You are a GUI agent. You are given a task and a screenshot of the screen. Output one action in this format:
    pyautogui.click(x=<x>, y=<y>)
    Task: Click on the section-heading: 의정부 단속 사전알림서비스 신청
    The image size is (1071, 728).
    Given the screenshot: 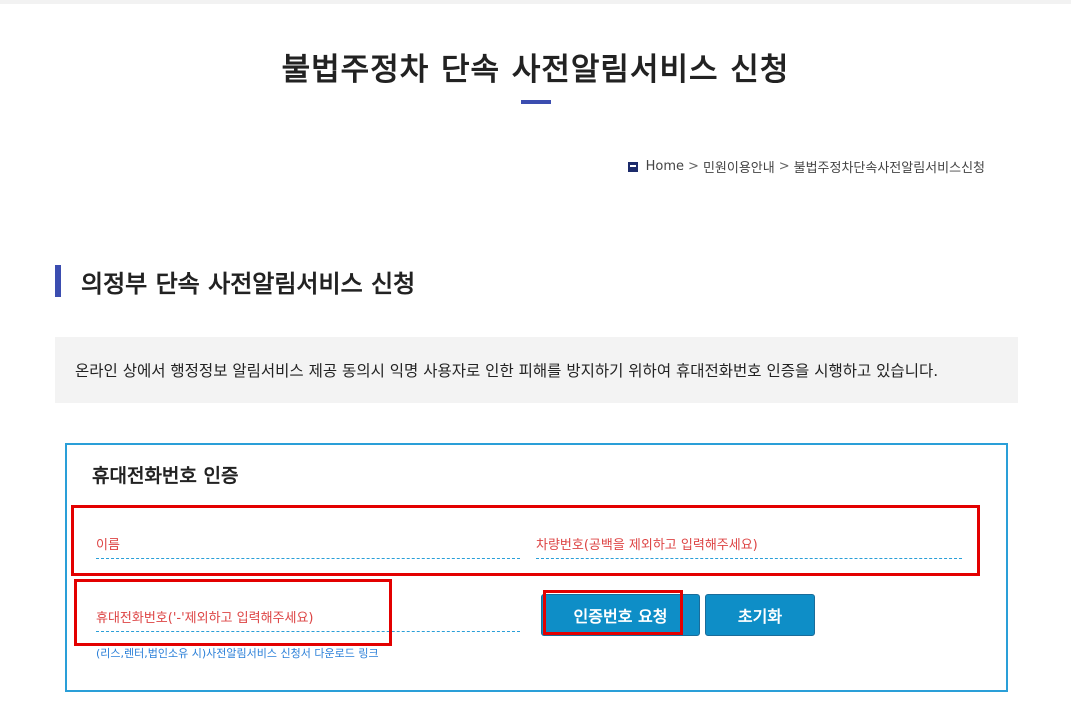 What is the action you would take?
    pyautogui.click(x=235, y=281)
    